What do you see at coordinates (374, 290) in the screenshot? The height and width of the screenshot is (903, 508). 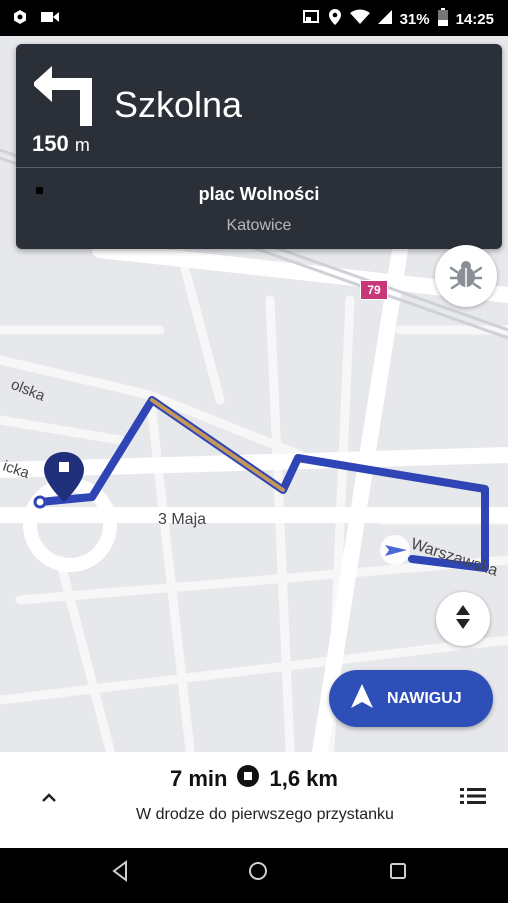 I see `road-number-badge: 79` at bounding box center [374, 290].